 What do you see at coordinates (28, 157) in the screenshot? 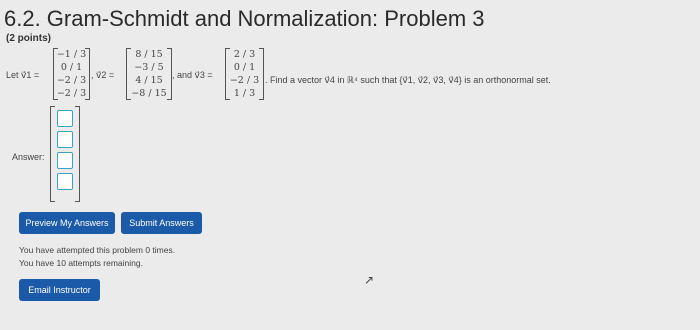
I see `answer-label: Answer:` at bounding box center [28, 157].